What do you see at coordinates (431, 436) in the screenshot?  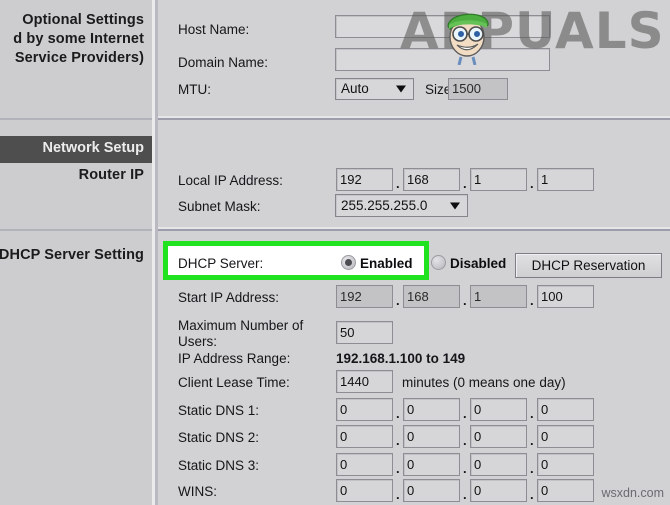 I see `static-dns-2-octet-2: 0` at bounding box center [431, 436].